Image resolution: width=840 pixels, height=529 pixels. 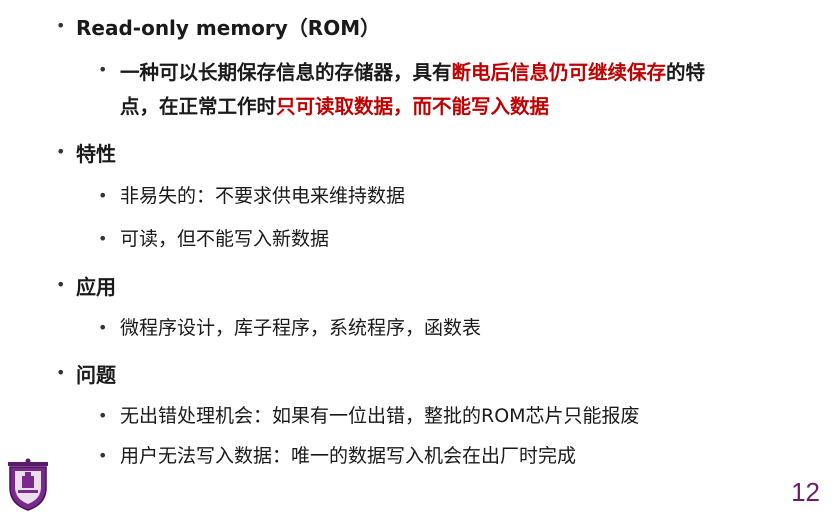 What do you see at coordinates (805, 492) in the screenshot?
I see `page-number: 12` at bounding box center [805, 492].